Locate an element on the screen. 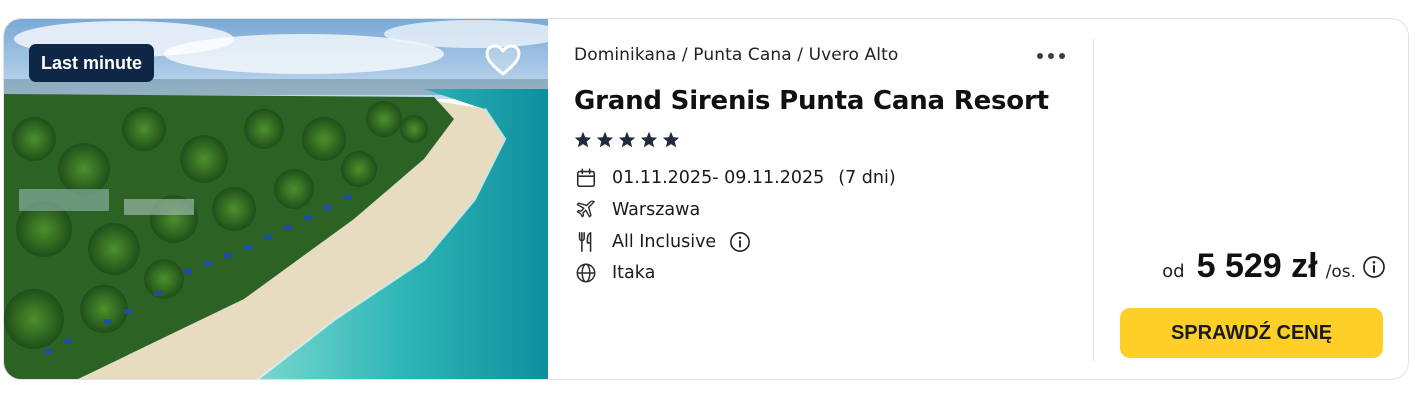 The width and height of the screenshot is (1415, 400). operator-row: Itaka is located at coordinates (614, 273).